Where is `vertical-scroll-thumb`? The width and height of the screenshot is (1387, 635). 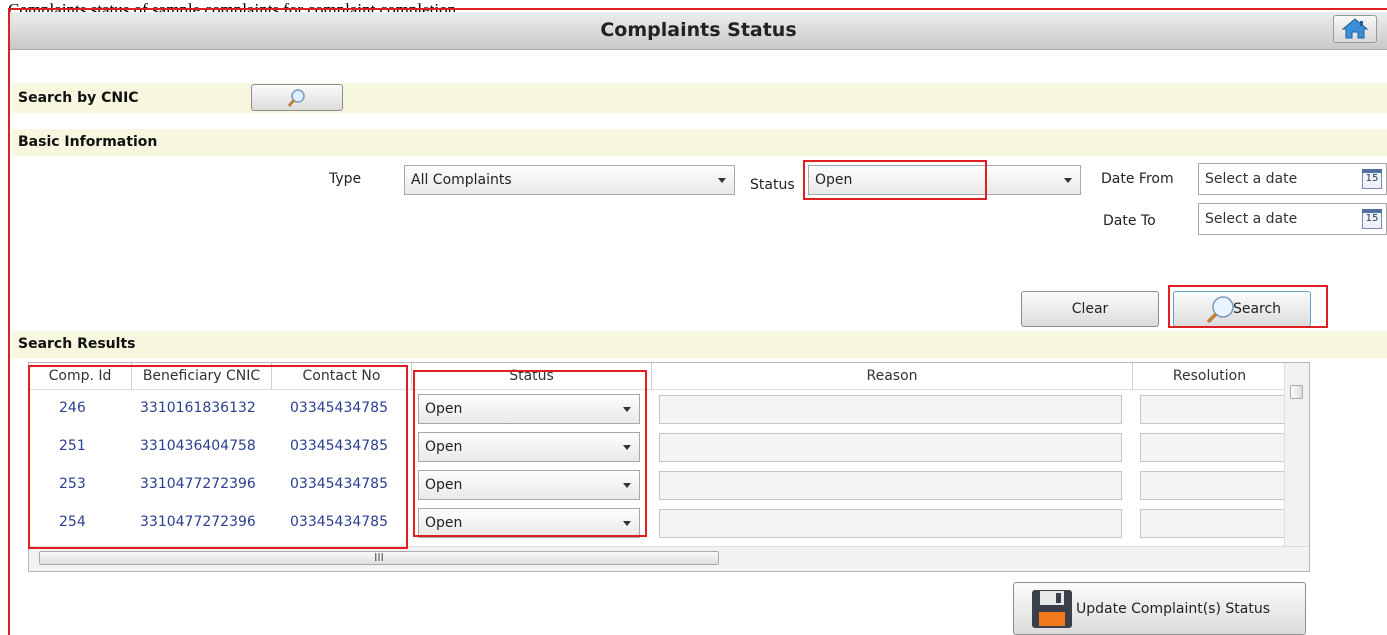 vertical-scroll-thumb is located at coordinates (1296, 392).